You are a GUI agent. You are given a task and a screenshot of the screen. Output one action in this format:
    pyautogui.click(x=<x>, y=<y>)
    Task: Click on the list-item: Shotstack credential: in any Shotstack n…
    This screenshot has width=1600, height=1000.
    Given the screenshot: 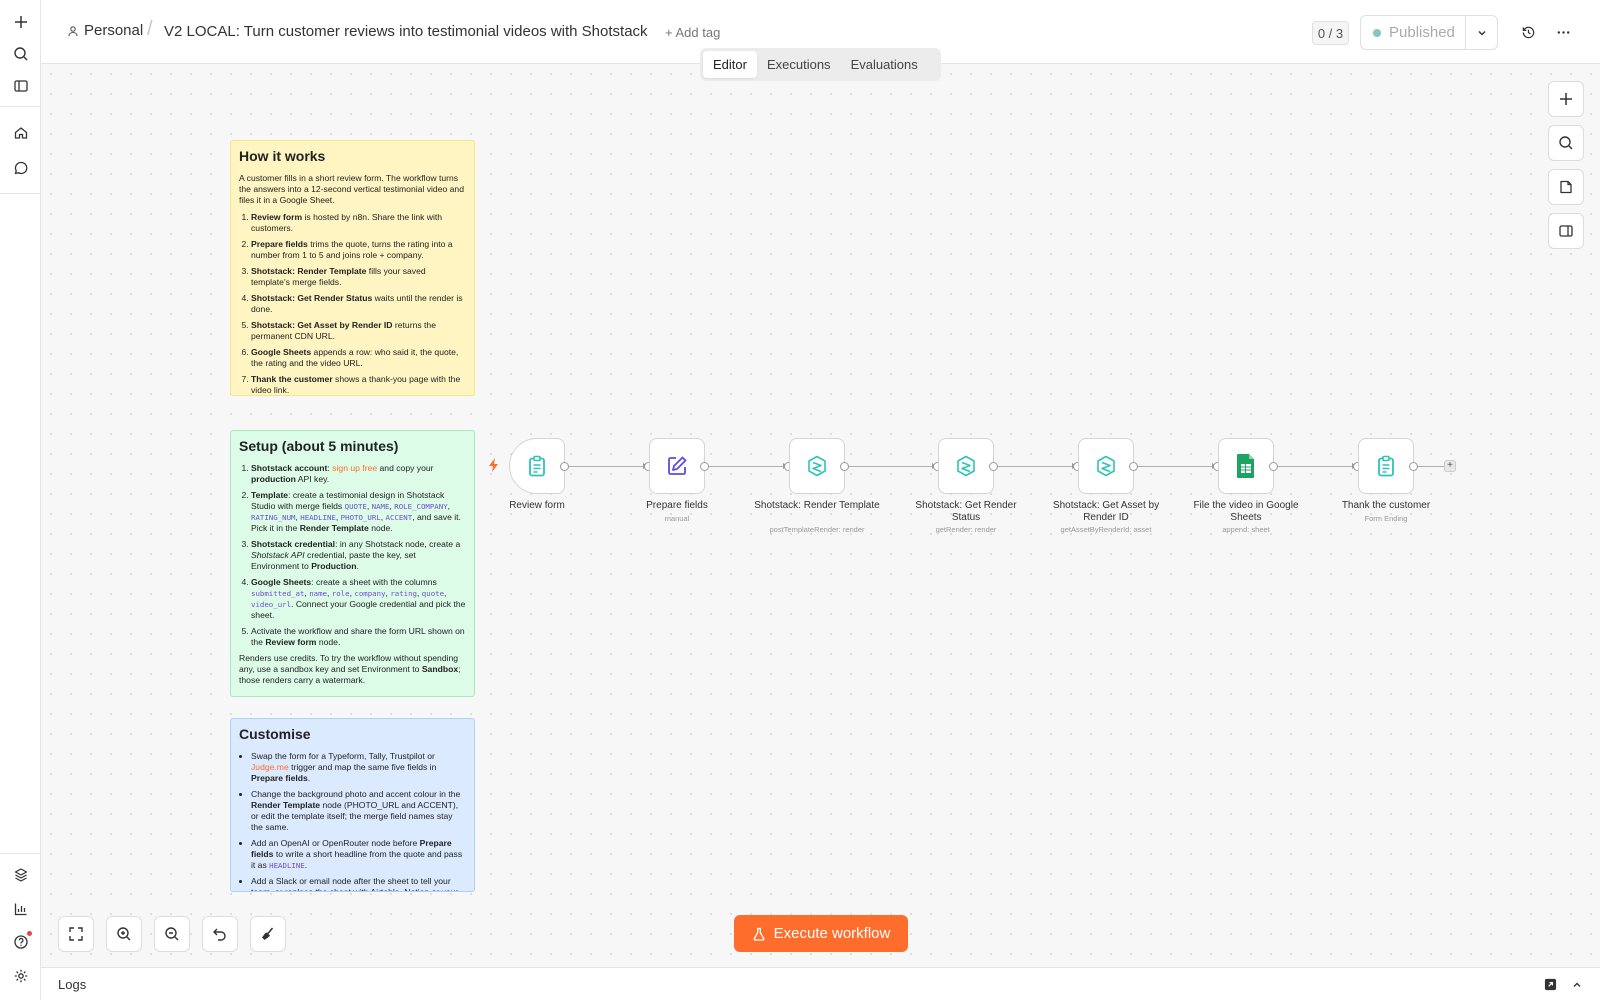 What is the action you would take?
    pyautogui.click(x=358, y=555)
    